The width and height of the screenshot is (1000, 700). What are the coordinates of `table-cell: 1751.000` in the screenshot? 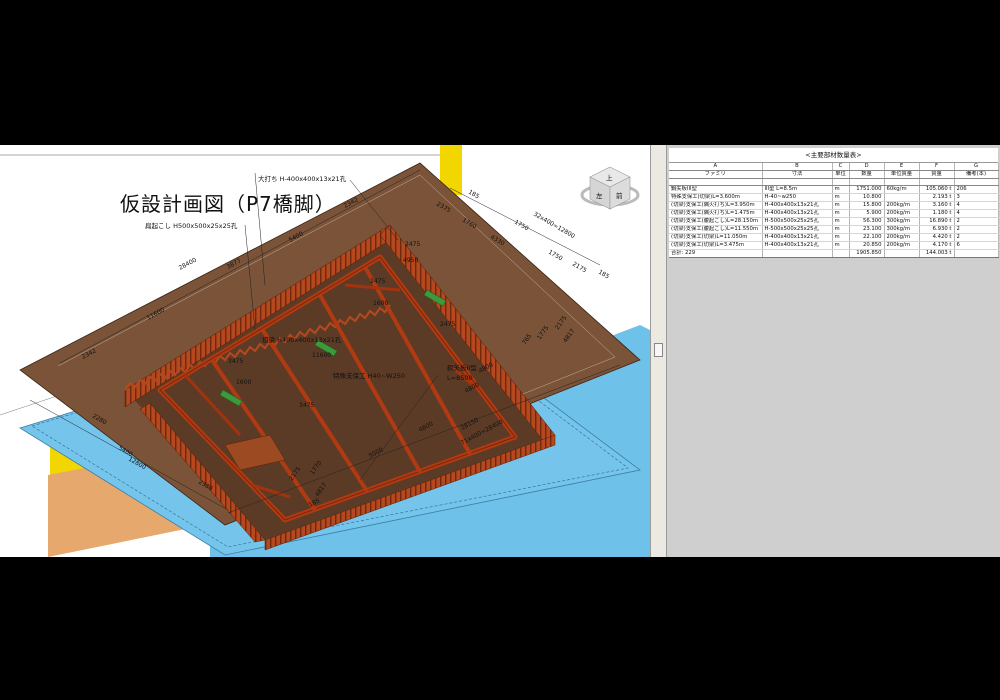 It's located at (867, 189).